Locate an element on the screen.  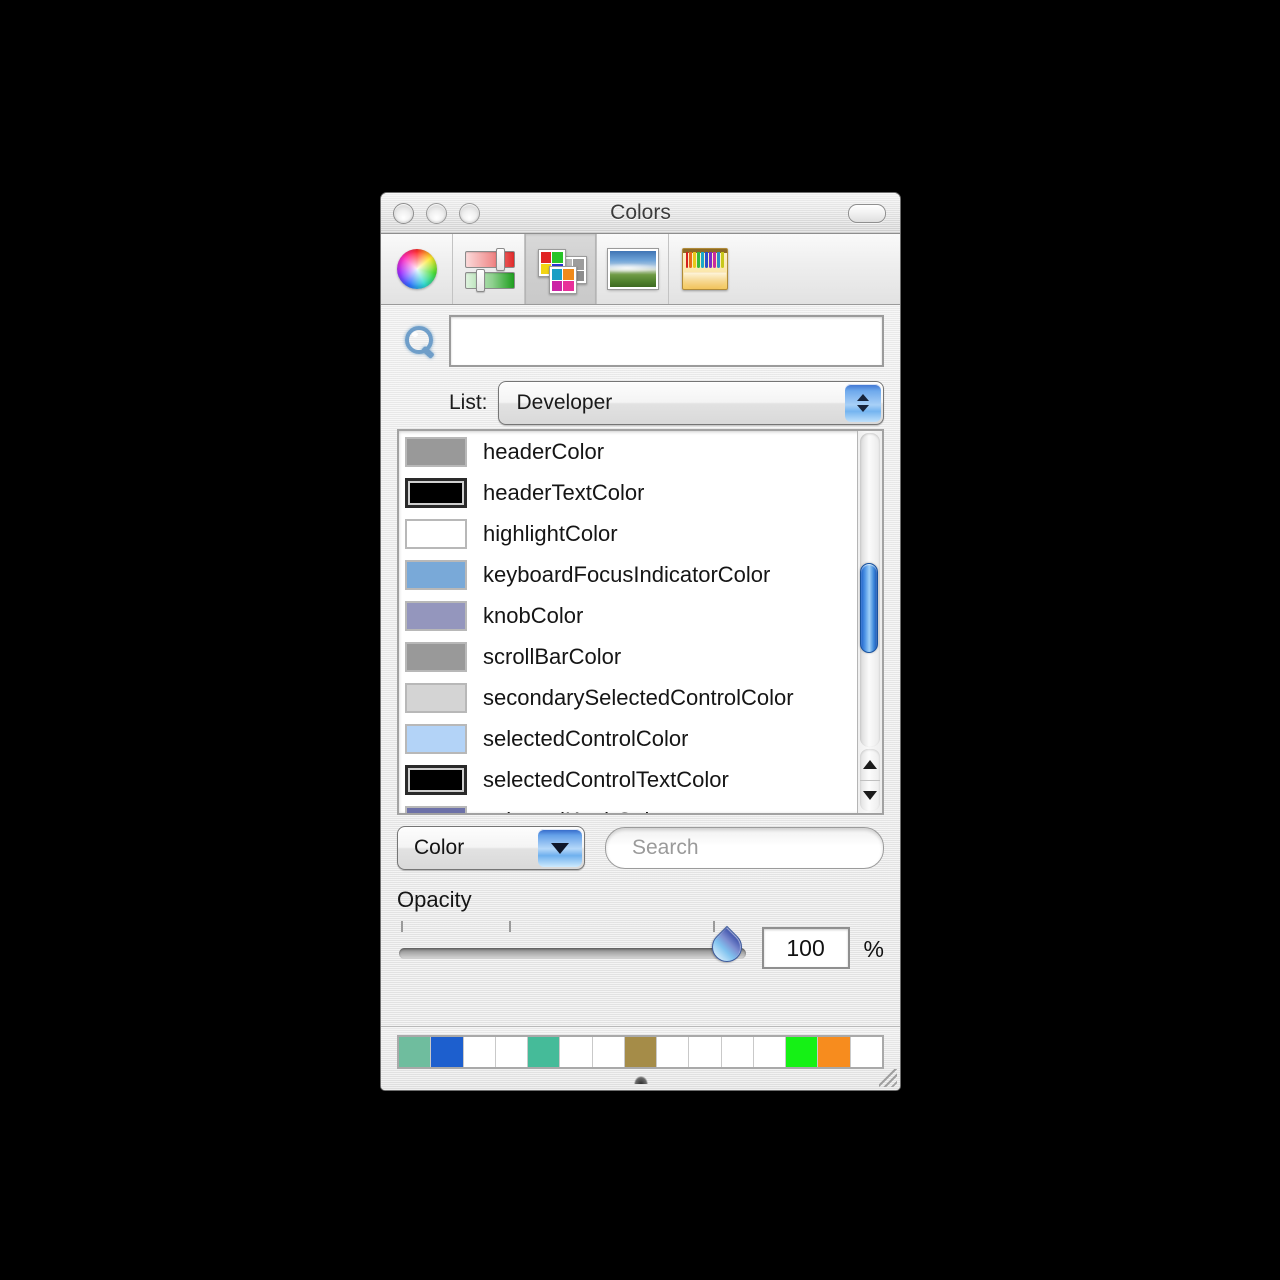
tab-image-palettes is located at coordinates (633, 269).